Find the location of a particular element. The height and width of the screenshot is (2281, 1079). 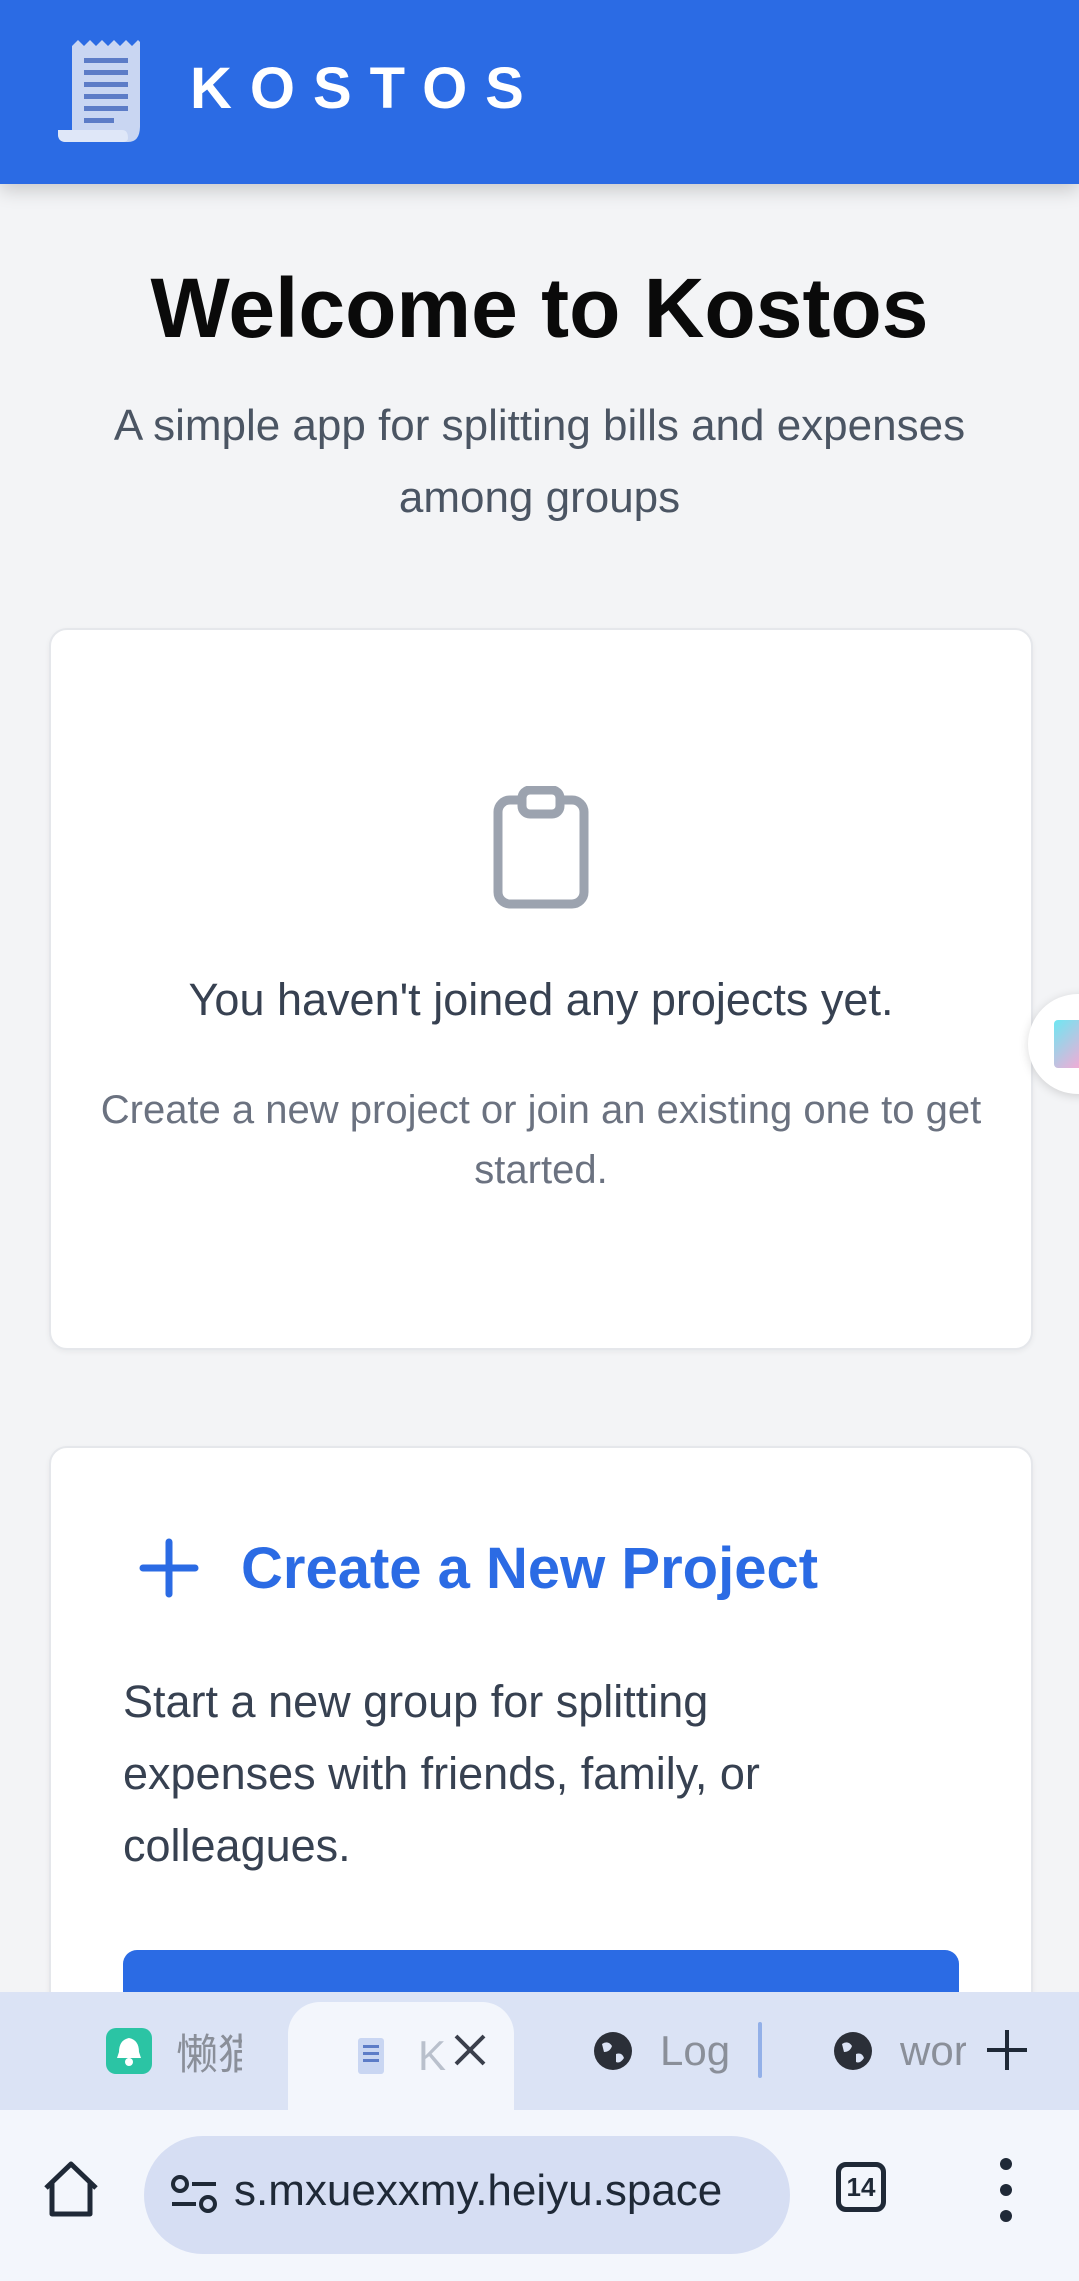

browser-bottom-bar: s.mxuexxmy.heiyu.space 14 is located at coordinates (539, 2195).